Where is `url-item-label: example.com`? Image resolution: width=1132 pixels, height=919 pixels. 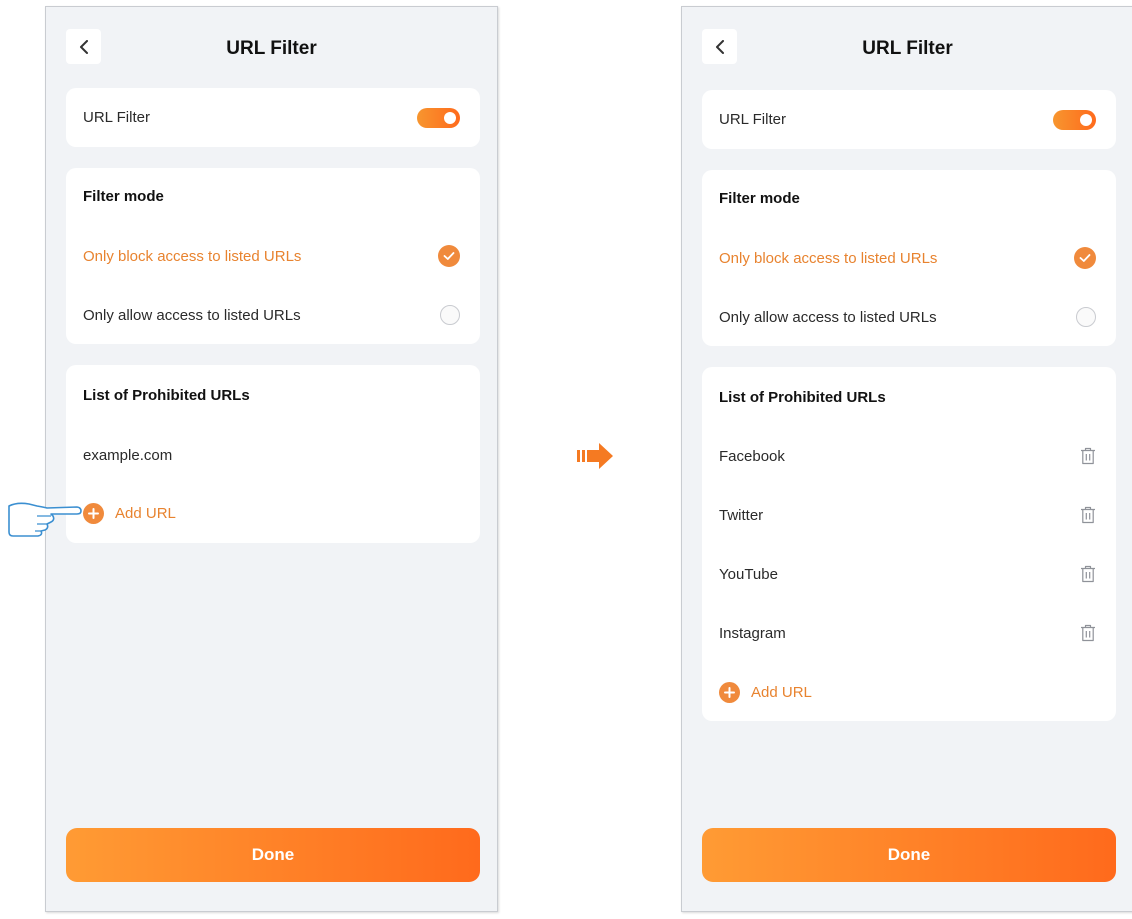
url-item-label: example.com is located at coordinates (128, 455).